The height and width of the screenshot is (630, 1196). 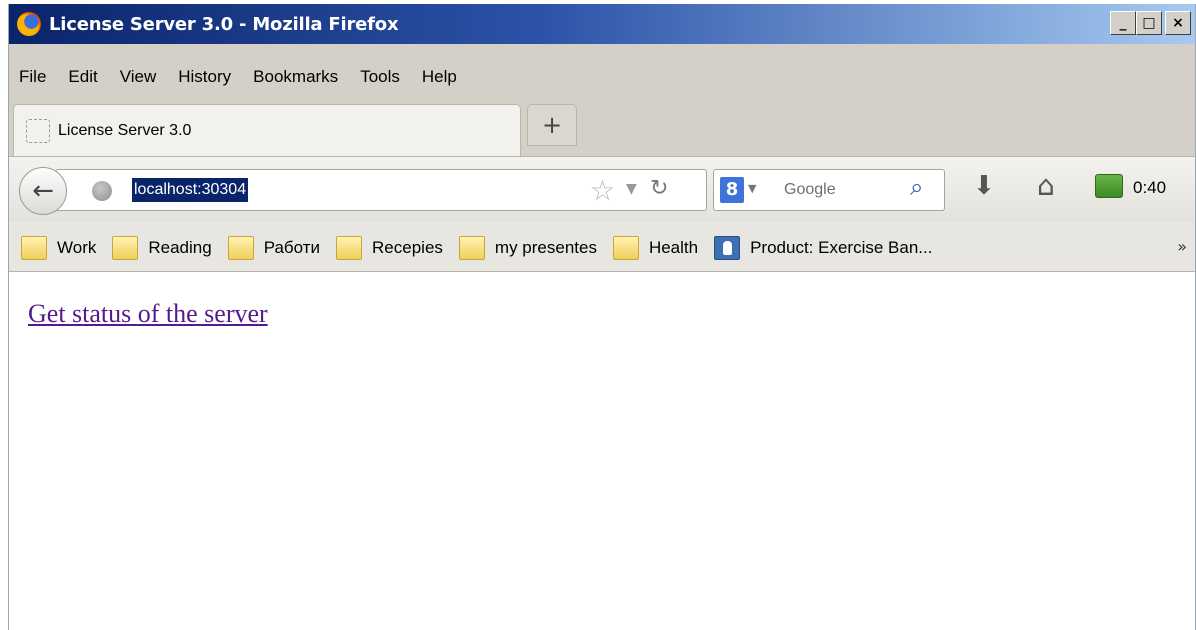 What do you see at coordinates (380, 77) in the screenshot?
I see `menu-tools: Tools` at bounding box center [380, 77].